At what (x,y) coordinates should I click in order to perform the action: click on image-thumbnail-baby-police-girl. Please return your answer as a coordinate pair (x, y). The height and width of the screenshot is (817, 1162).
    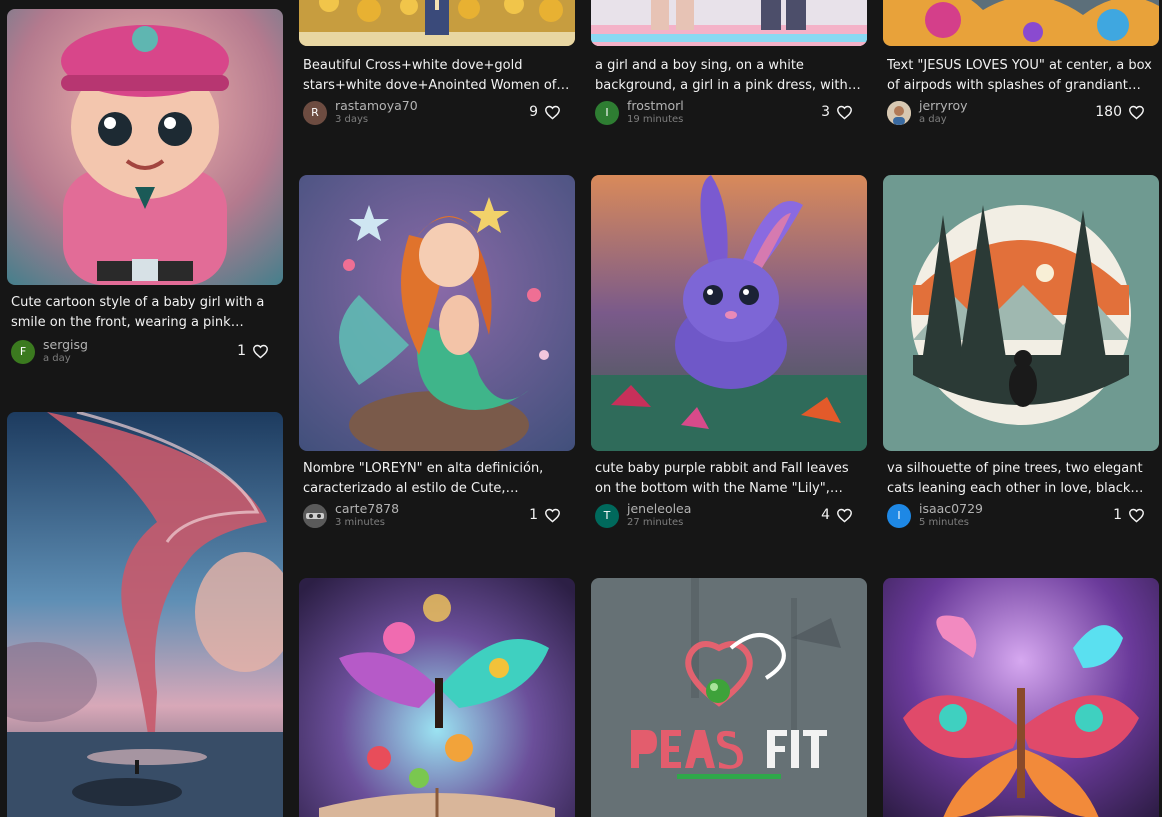
    Looking at the image, I should click on (145, 147).